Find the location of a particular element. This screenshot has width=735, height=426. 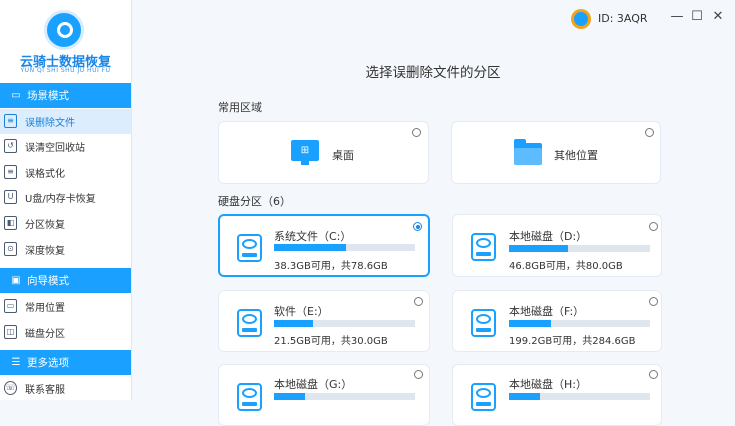

partition-icon: ◧ is located at coordinates (10, 223).